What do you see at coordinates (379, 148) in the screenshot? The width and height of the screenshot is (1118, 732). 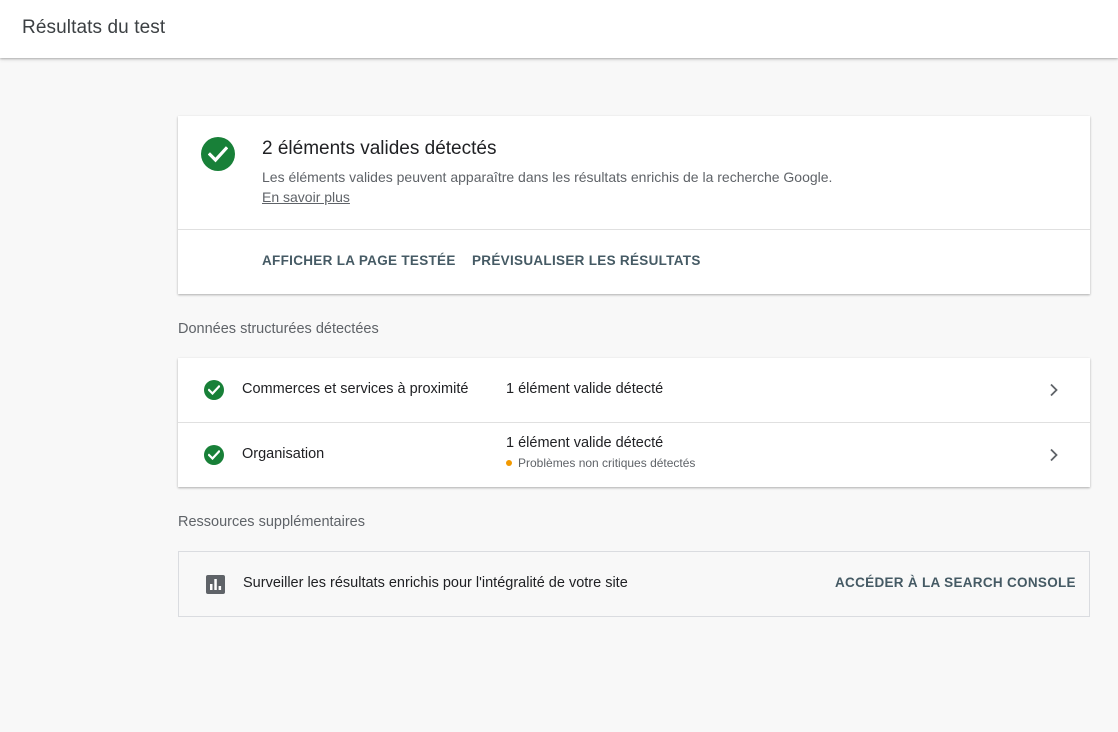 I see `summary-title: 2 éléments valides détectés` at bounding box center [379, 148].